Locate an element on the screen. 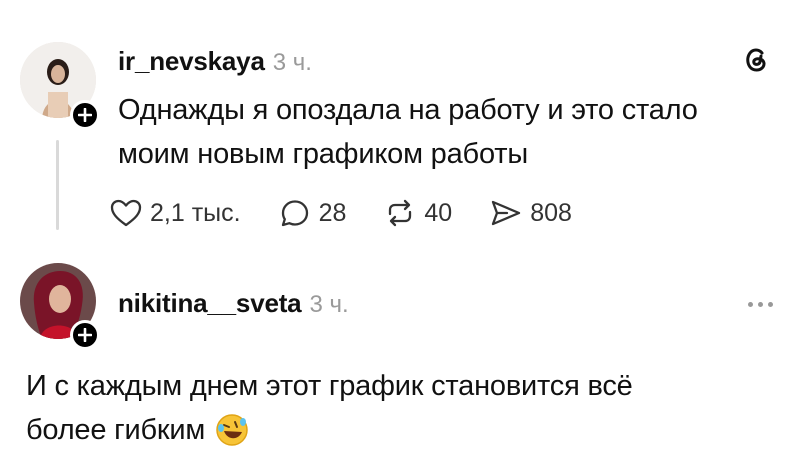 The image size is (800, 460). send-icon is located at coordinates (506, 213).